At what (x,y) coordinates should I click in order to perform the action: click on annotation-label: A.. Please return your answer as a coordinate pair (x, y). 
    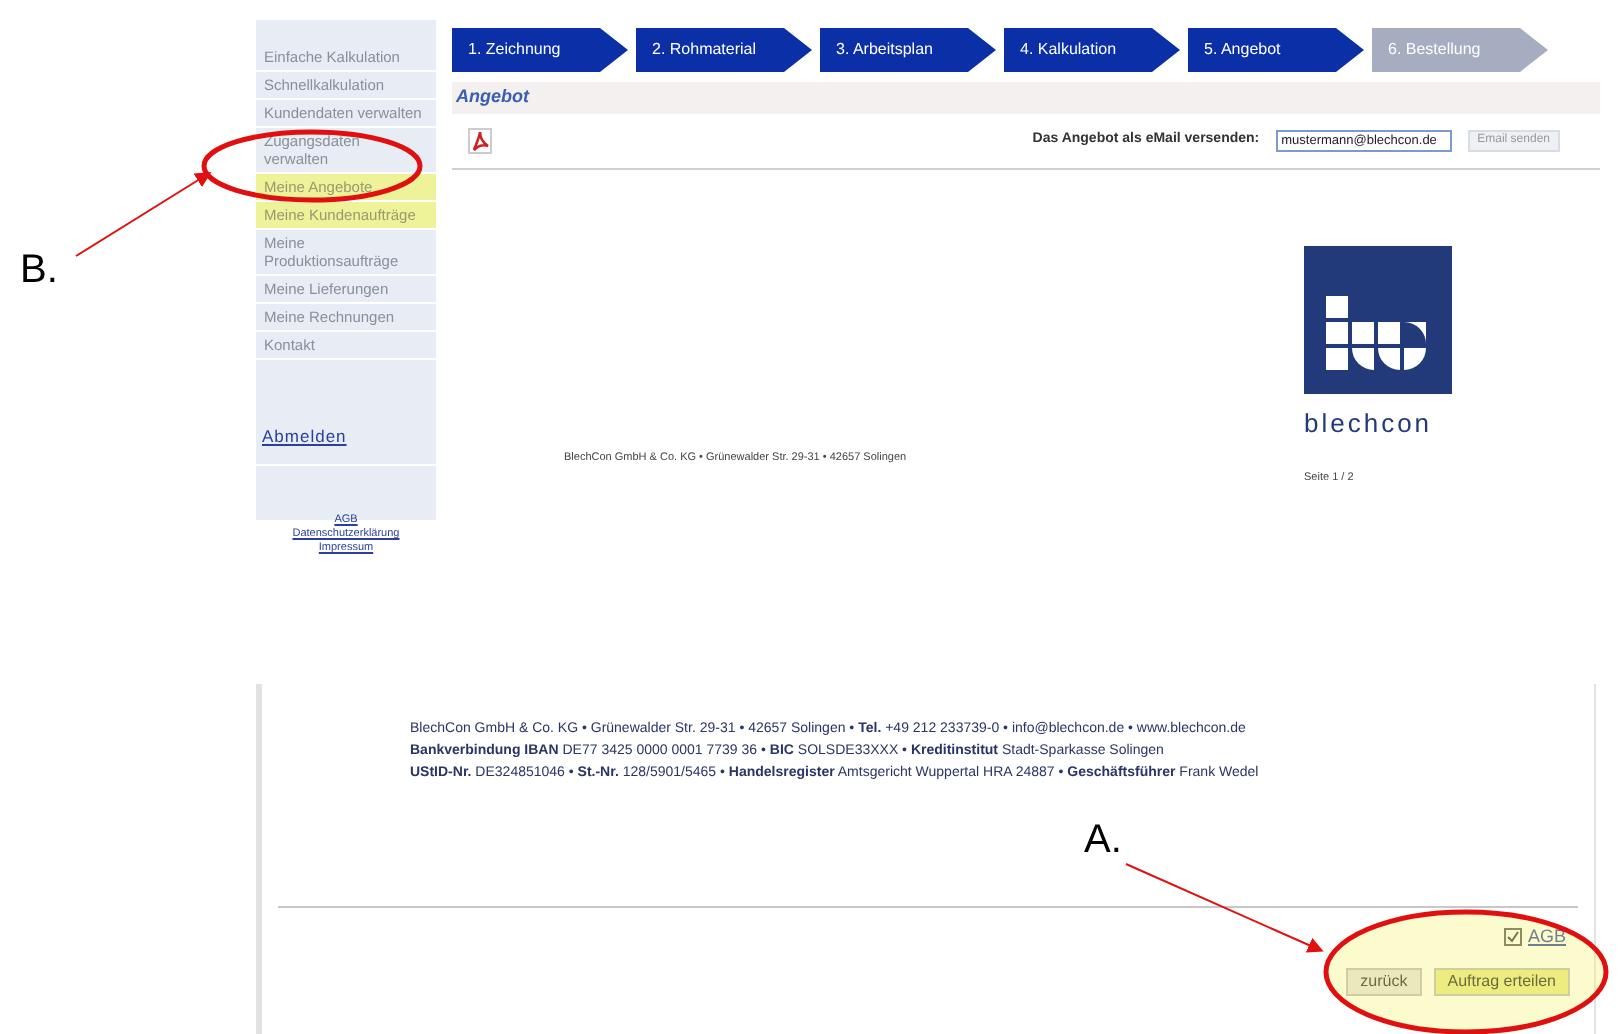
    Looking at the image, I should click on (1103, 841).